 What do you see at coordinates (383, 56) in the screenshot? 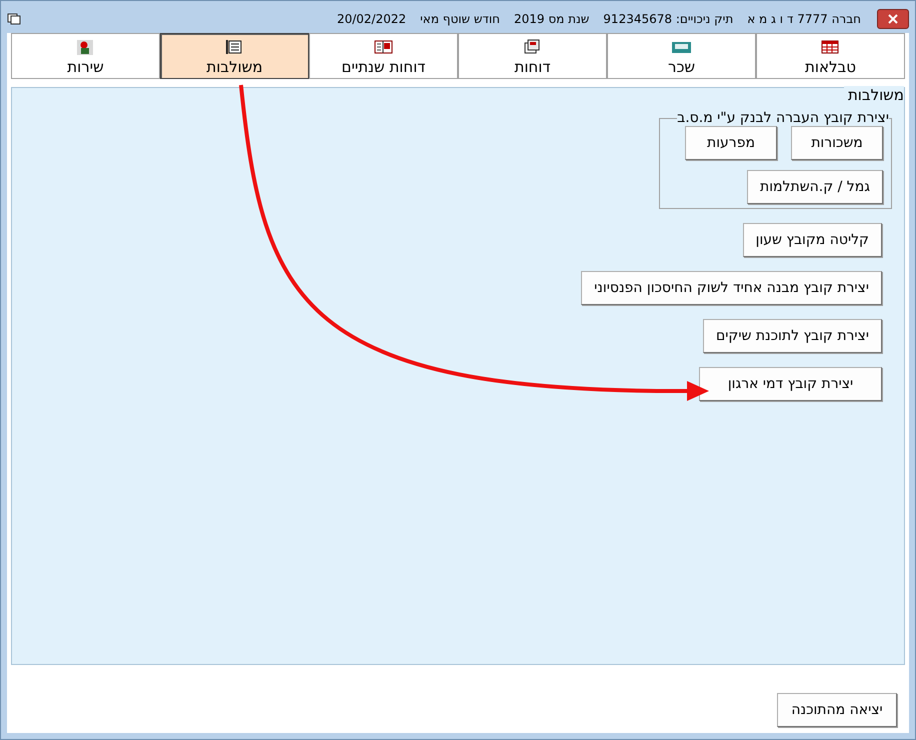
I see `tab: דוחות שנתיים` at bounding box center [383, 56].